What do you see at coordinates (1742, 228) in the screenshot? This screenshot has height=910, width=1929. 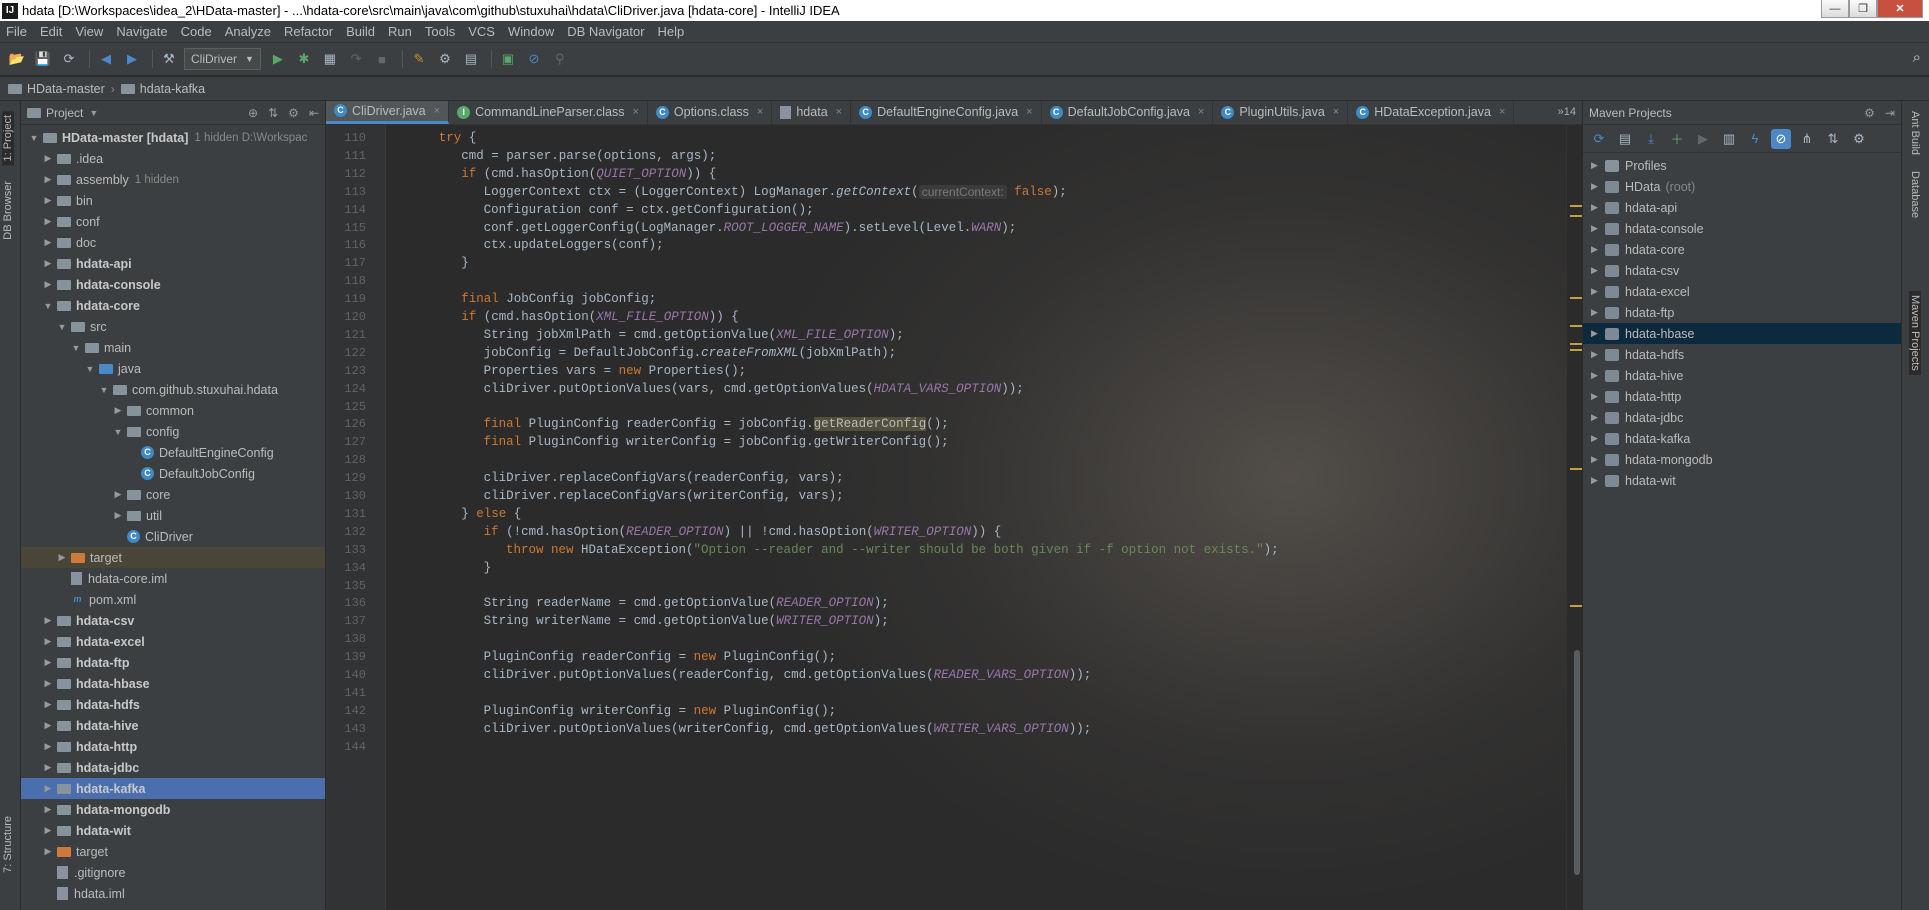 I see `maven-tree-item: ▶ hdata-console` at bounding box center [1742, 228].